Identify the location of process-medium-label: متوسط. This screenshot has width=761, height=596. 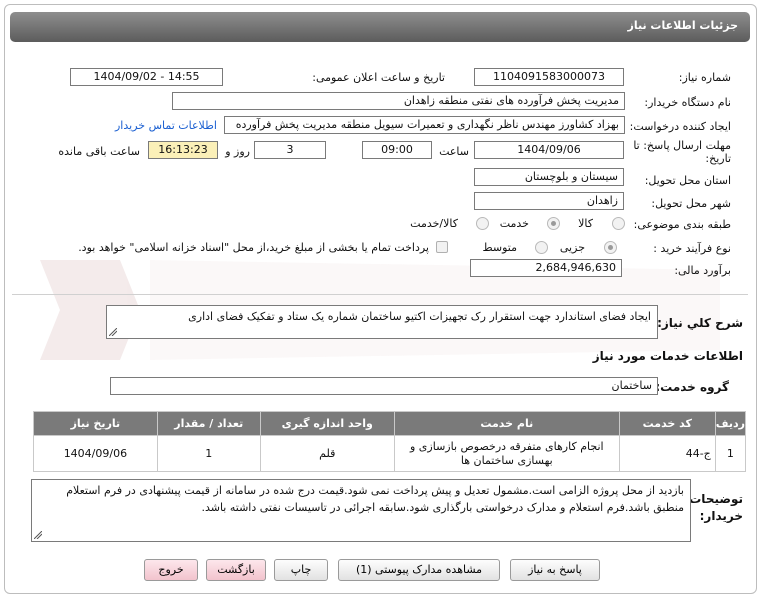
(499, 247).